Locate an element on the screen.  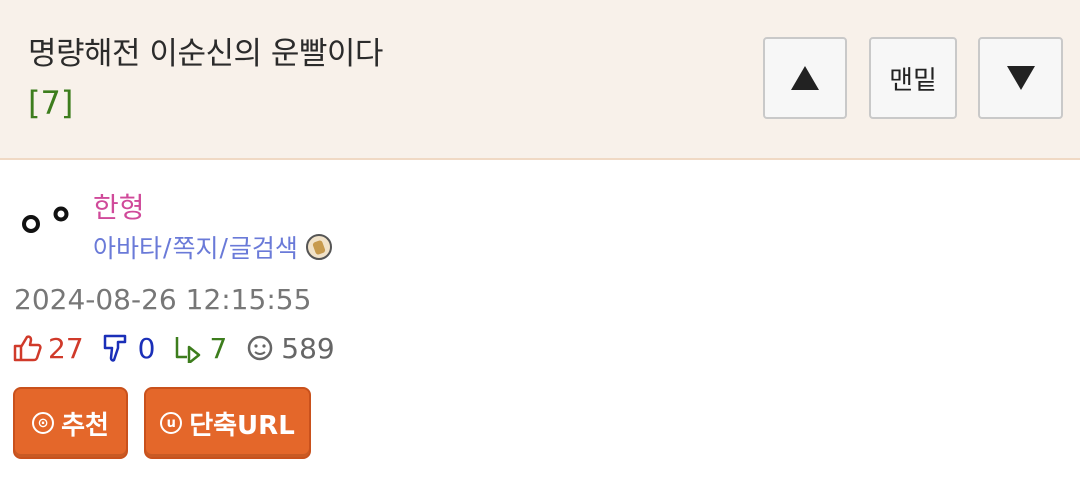
downvote-stat: 0 is located at coordinates (129, 348).